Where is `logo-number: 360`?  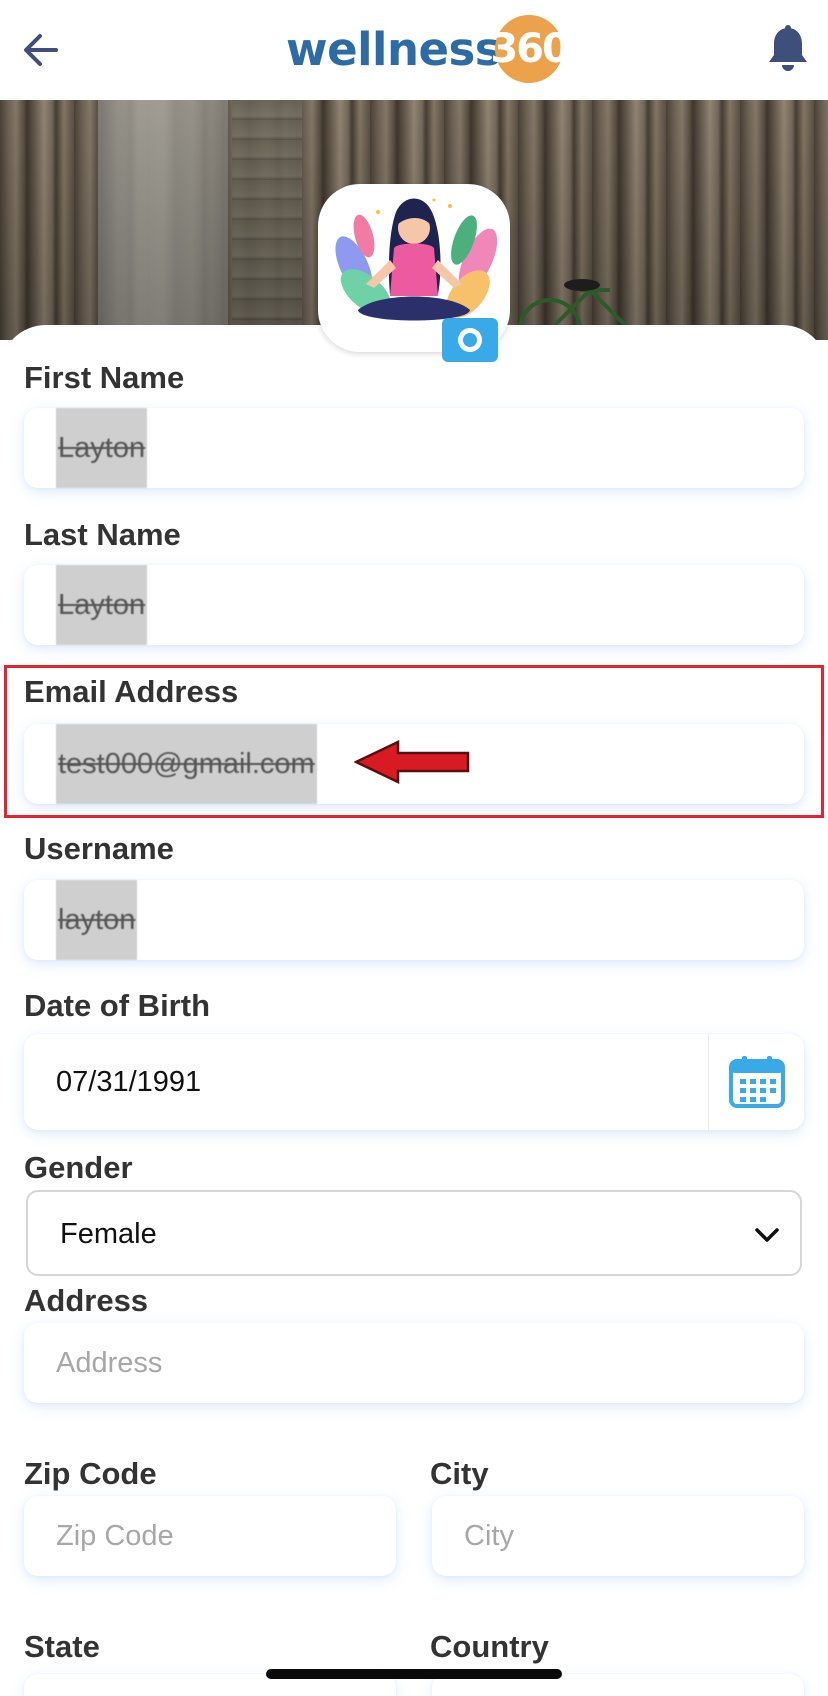 logo-number: 360 is located at coordinates (529, 49).